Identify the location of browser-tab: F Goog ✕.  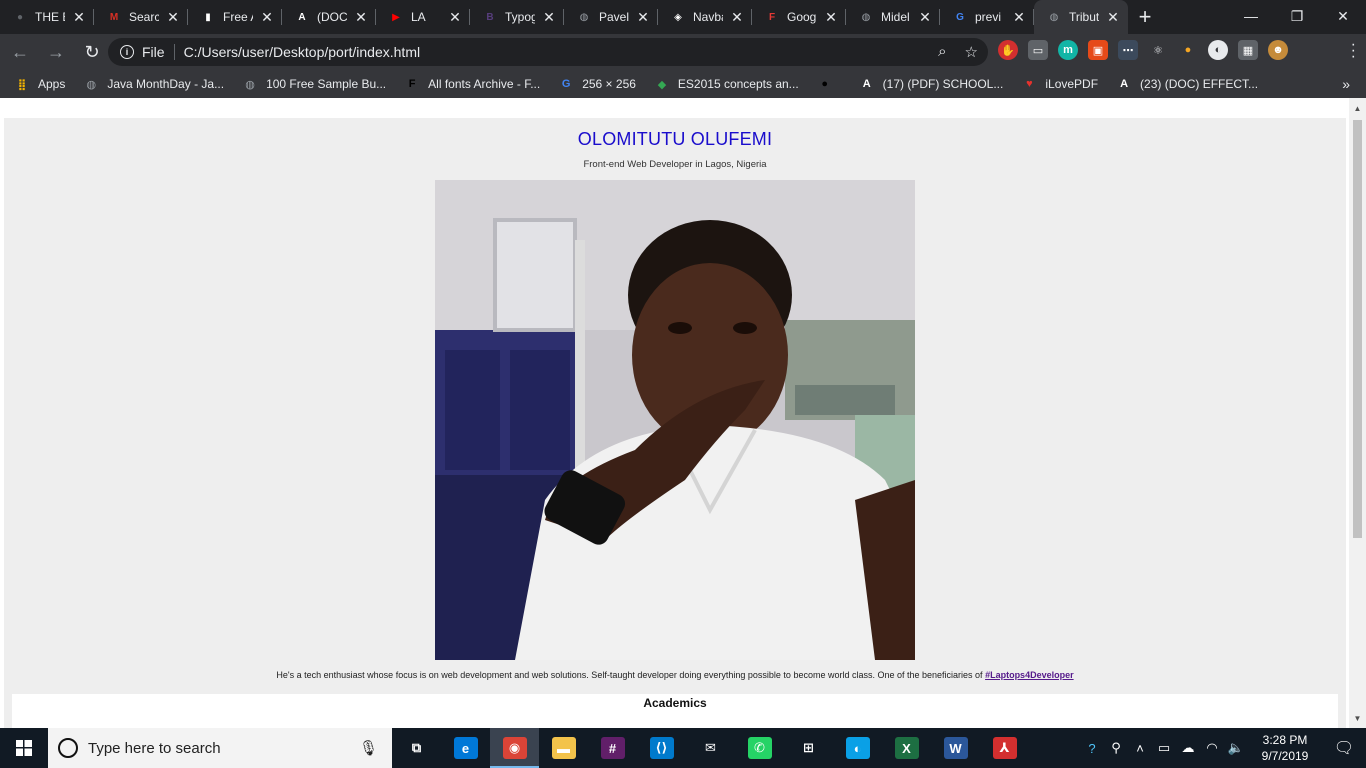
(799, 17).